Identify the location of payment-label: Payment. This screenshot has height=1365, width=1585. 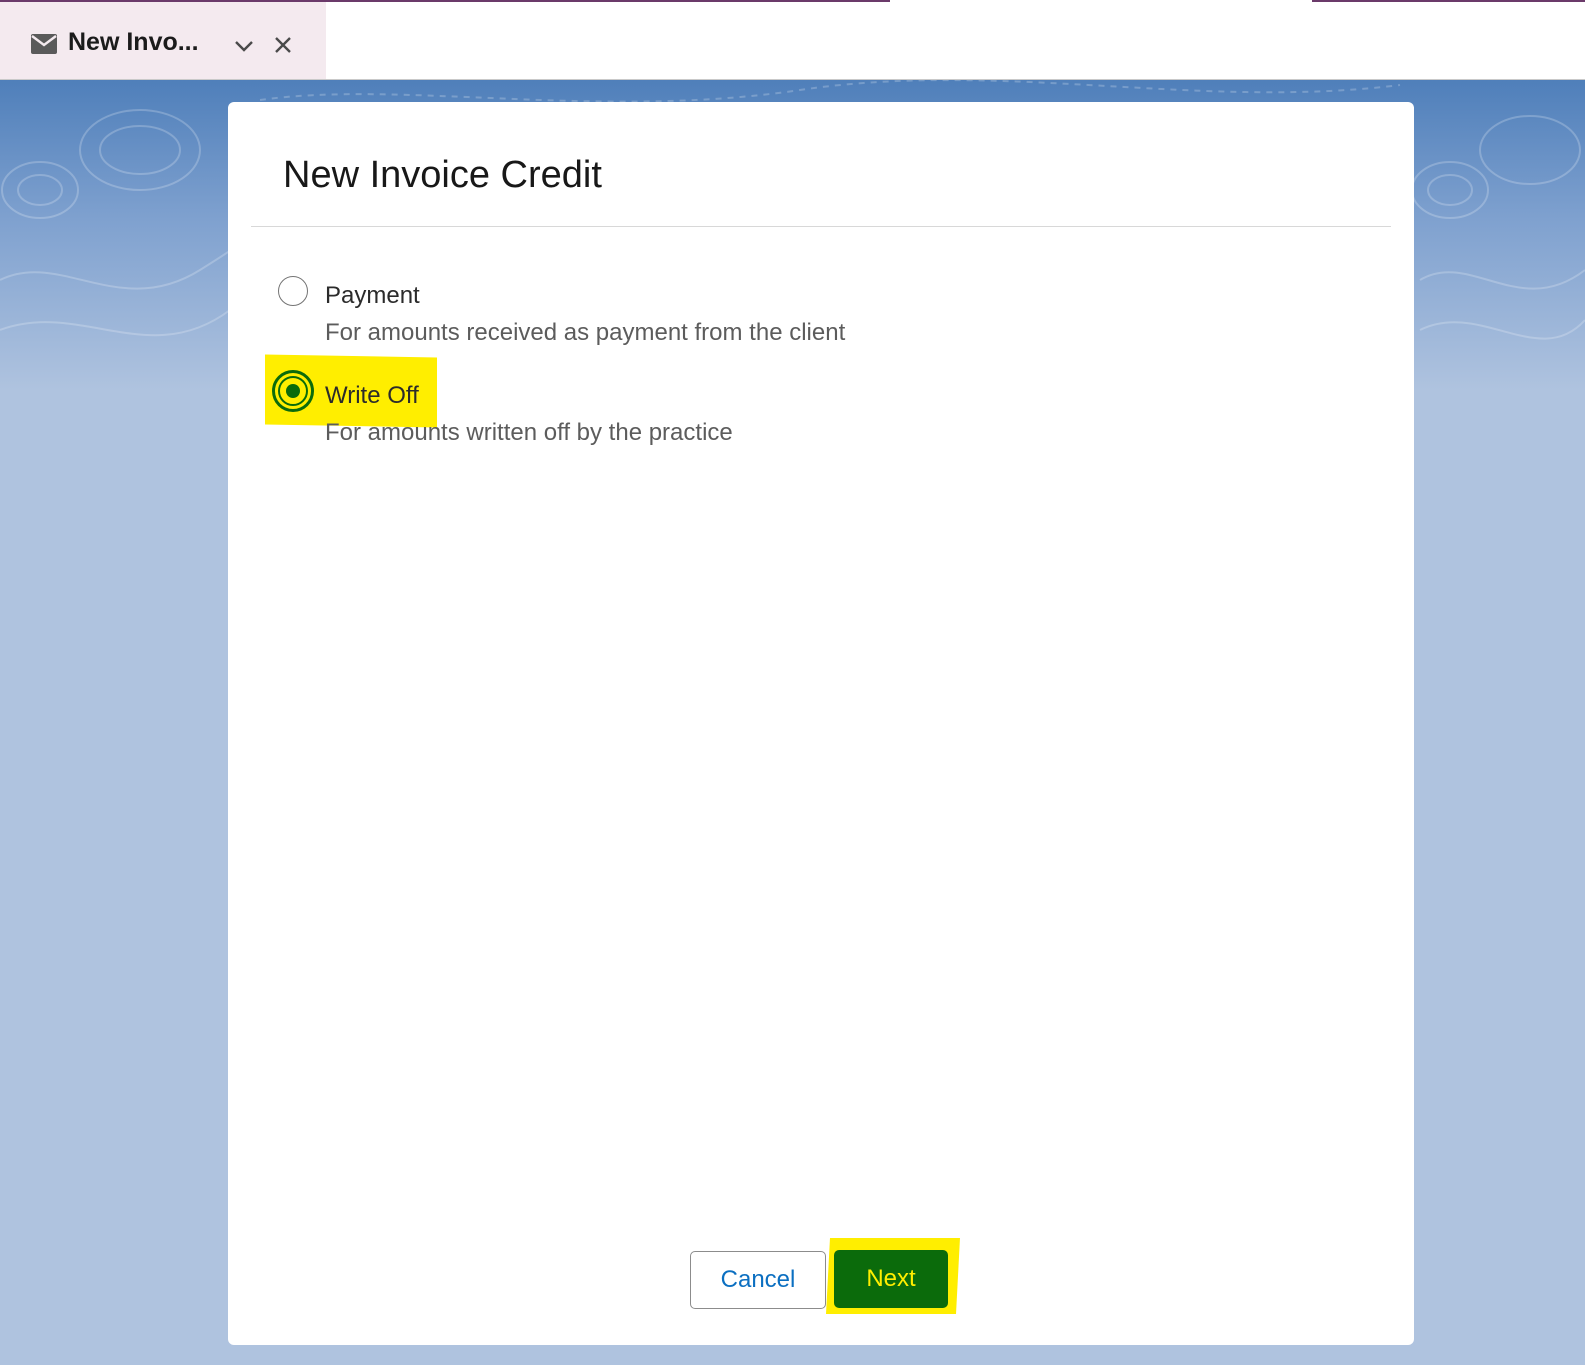
(372, 296).